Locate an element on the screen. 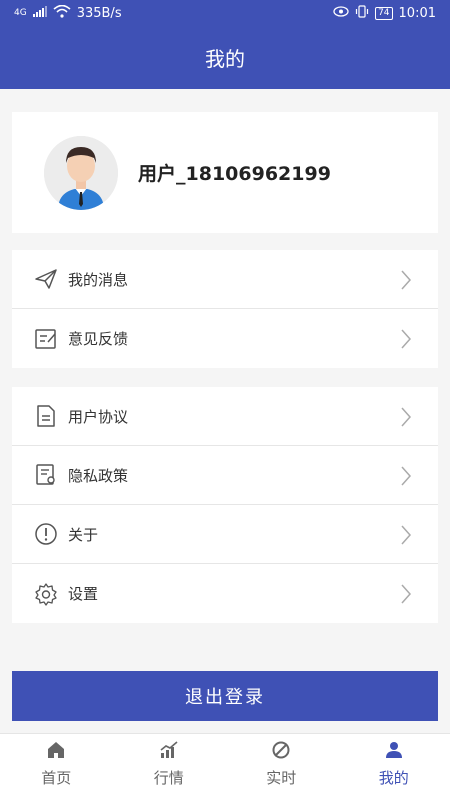 This screenshot has height=801, width=450. tab-label: 行情 is located at coordinates (169, 777).